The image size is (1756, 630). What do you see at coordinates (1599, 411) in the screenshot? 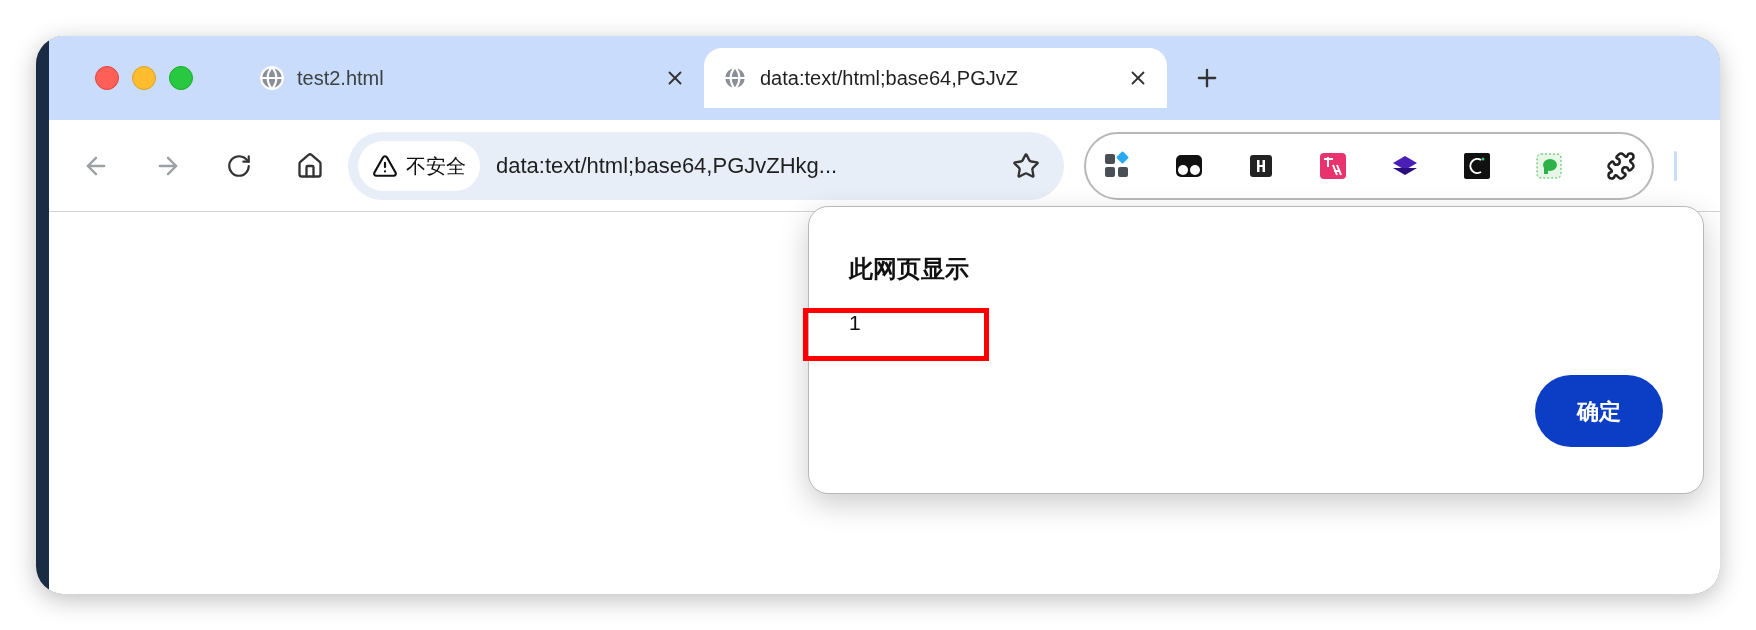
I see `ok-button: 确定` at bounding box center [1599, 411].